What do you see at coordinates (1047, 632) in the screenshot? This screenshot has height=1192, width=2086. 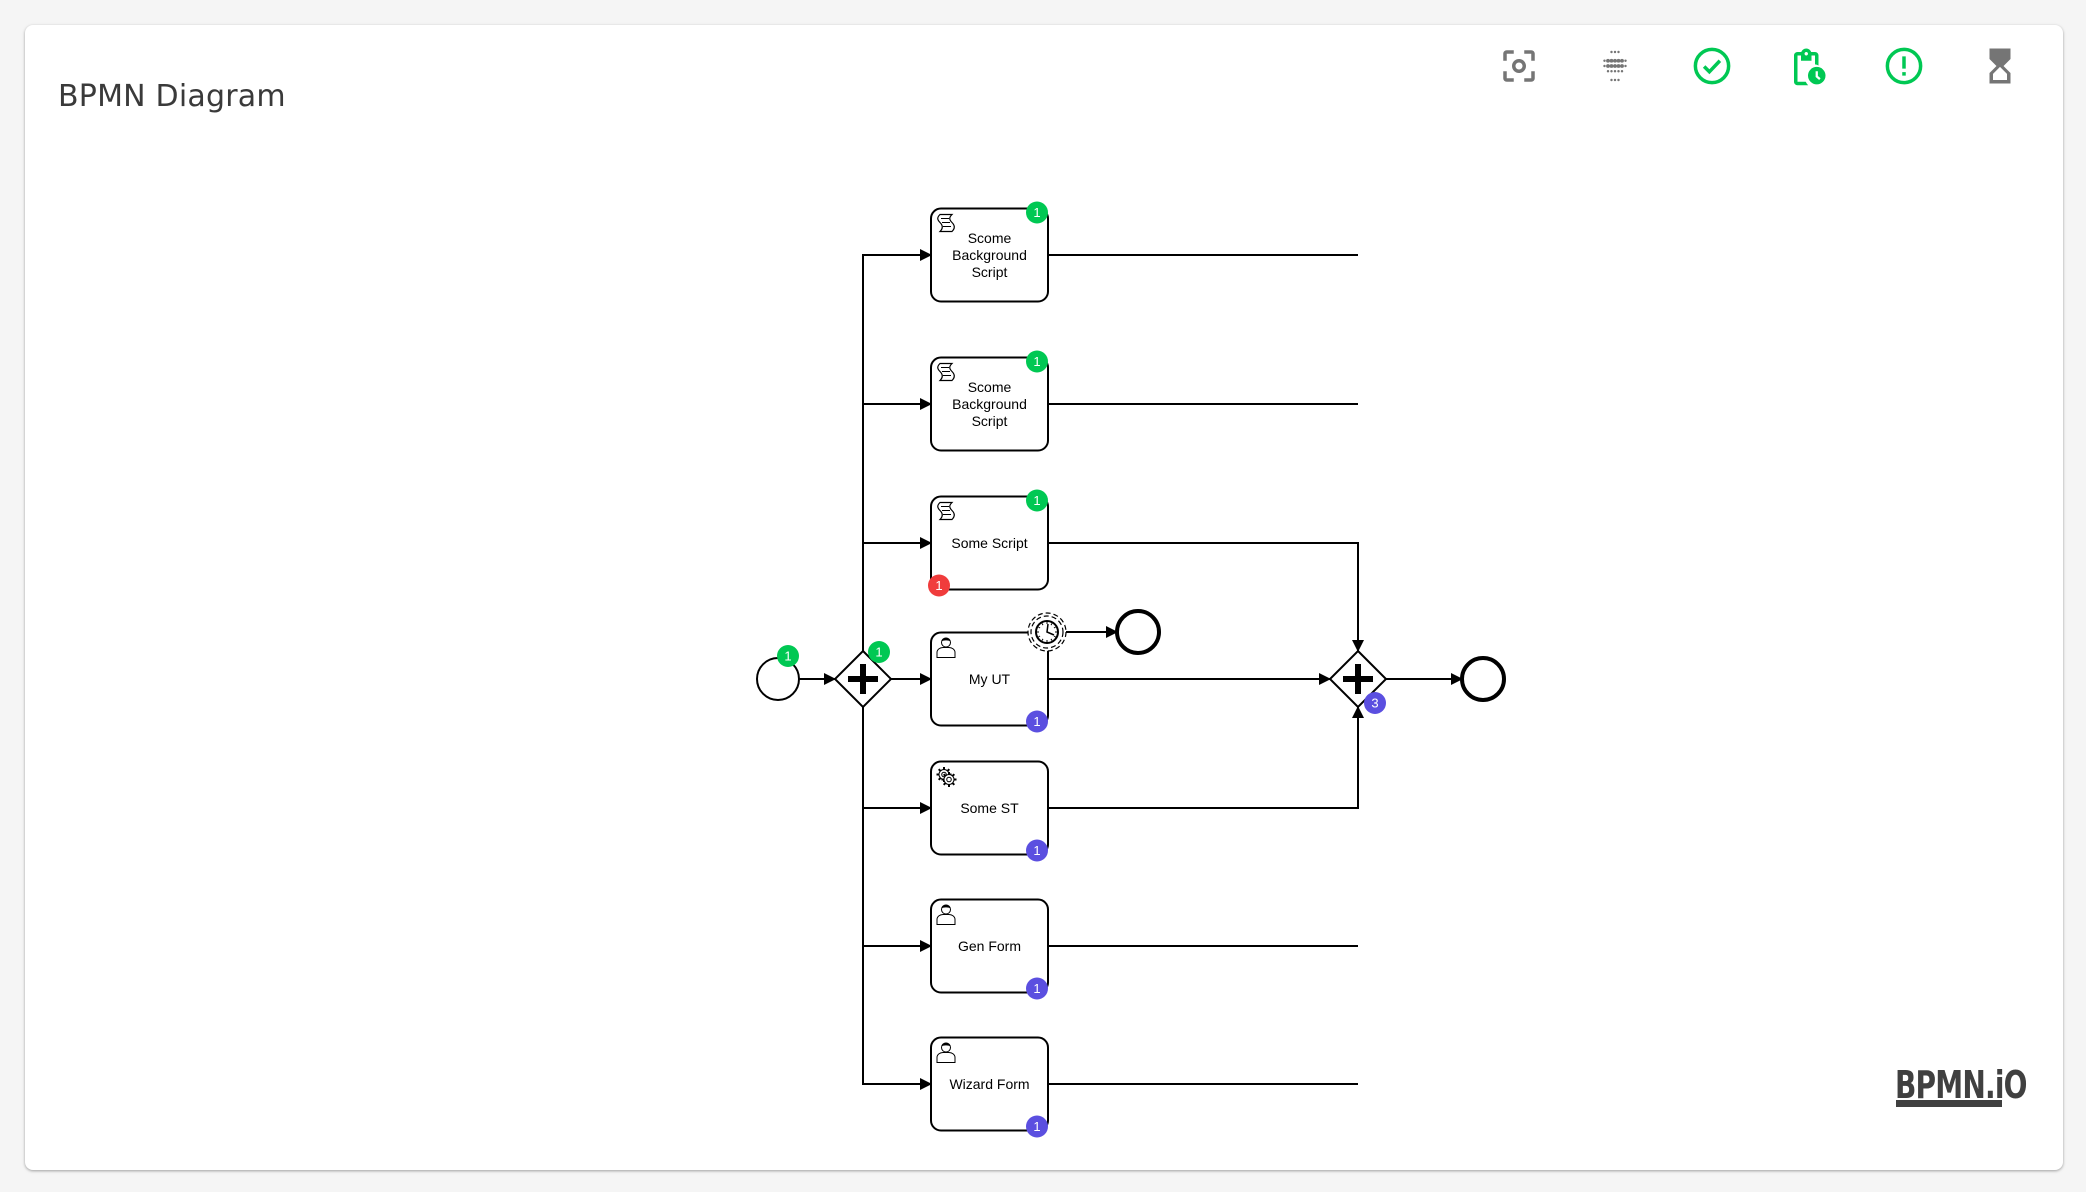 I see `timer-boundary-event` at bounding box center [1047, 632].